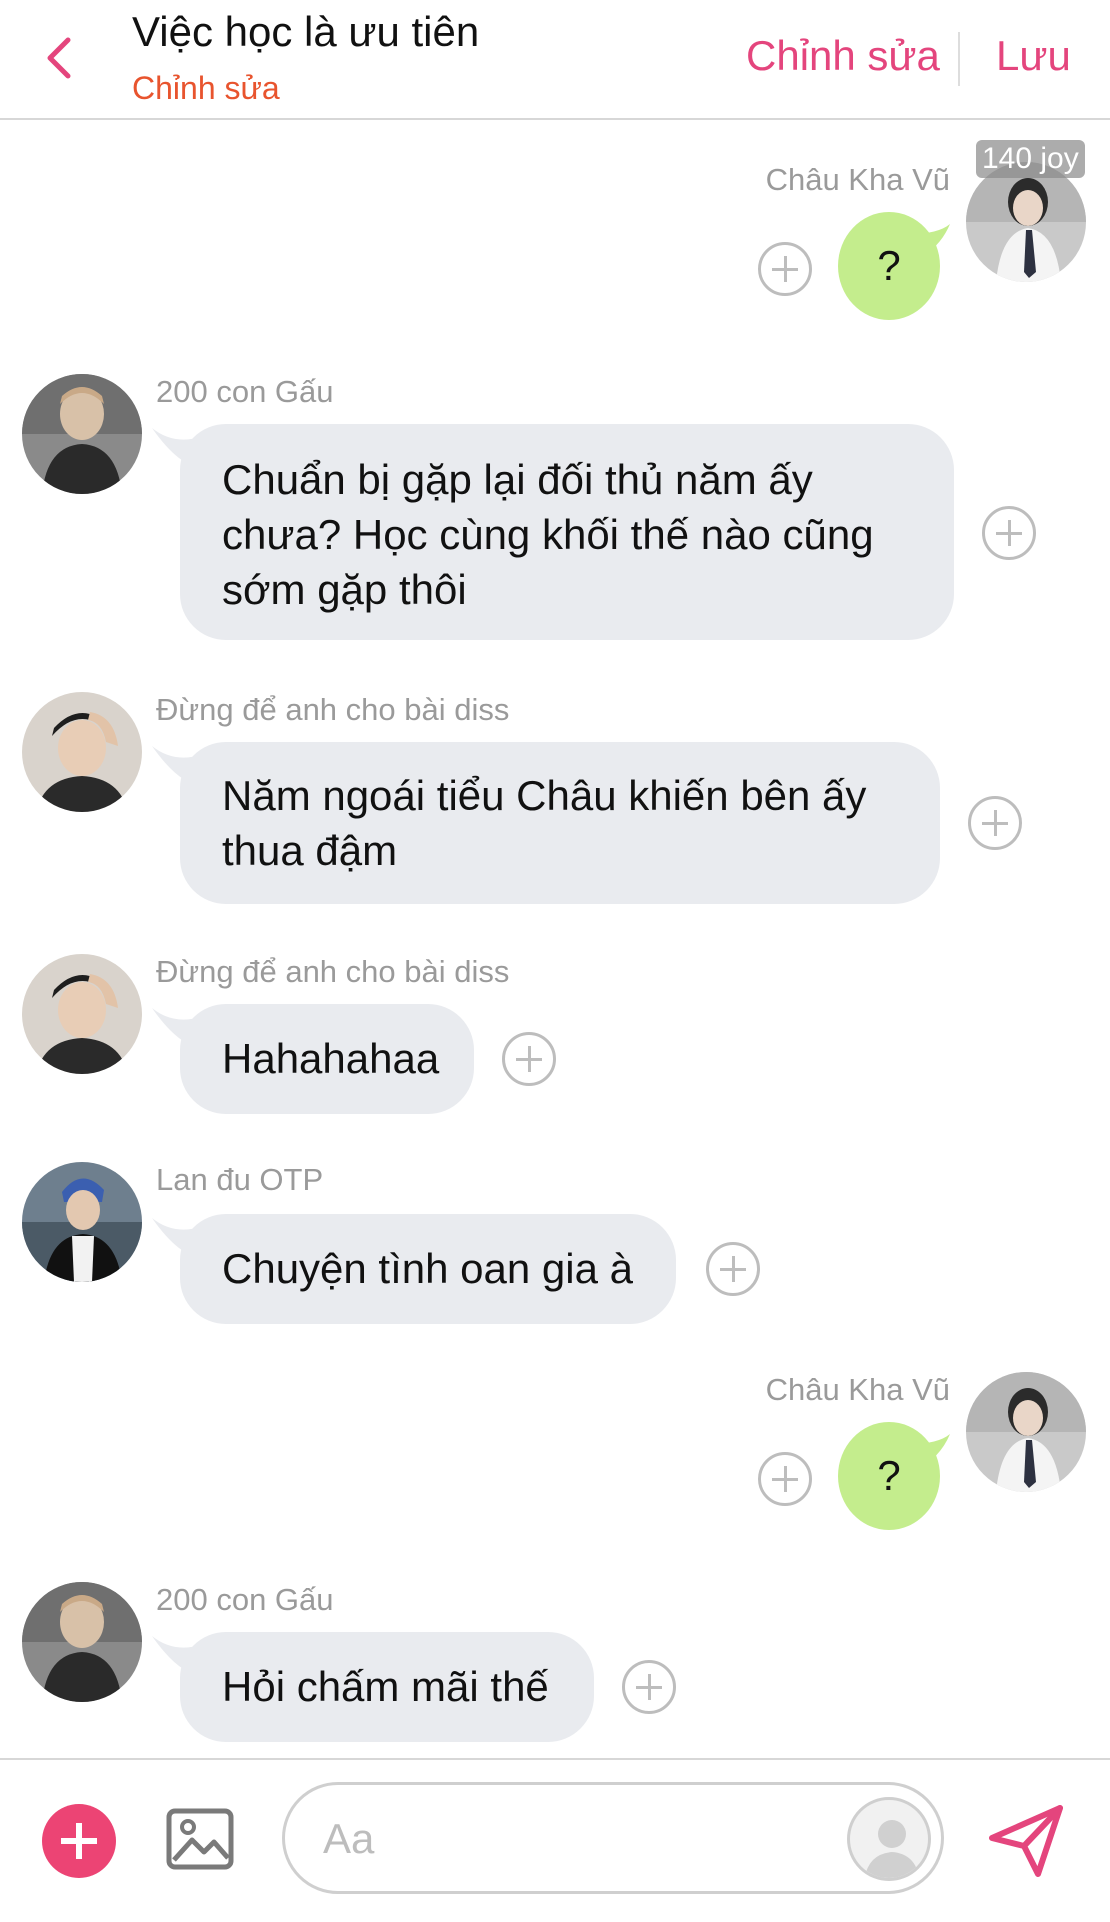 The height and width of the screenshot is (1922, 1110). Describe the element at coordinates (327, 1059) in the screenshot. I see `message-bubble: Hahahahaa` at that location.